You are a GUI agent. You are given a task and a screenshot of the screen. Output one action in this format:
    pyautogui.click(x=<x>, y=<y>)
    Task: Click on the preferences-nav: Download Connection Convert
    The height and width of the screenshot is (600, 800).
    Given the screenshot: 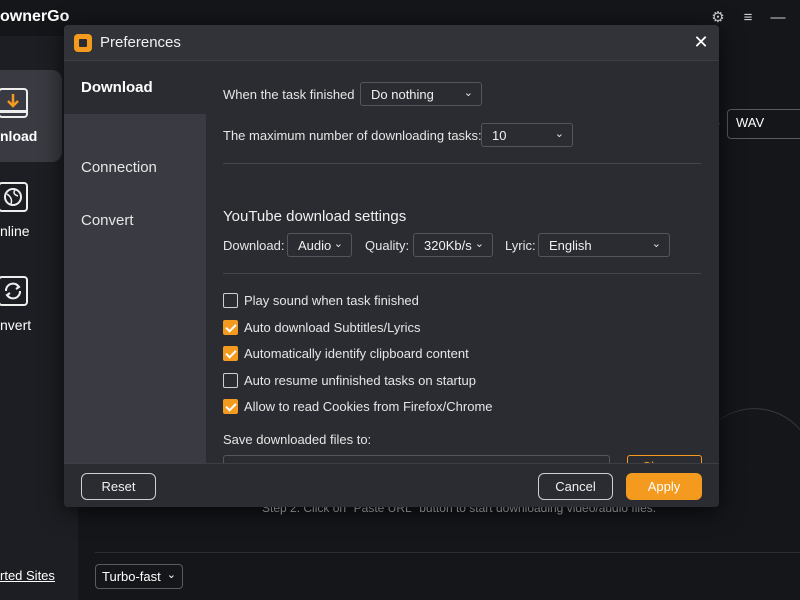 What is the action you would take?
    pyautogui.click(x=135, y=262)
    